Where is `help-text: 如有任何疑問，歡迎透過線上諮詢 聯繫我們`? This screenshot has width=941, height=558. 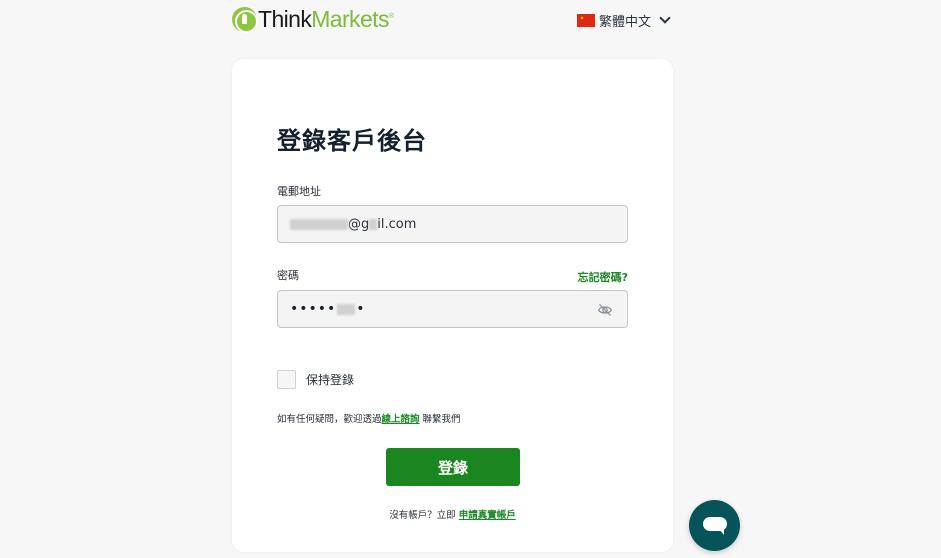
help-text: 如有任何疑問，歡迎透過線上諮詢 聯繫我們 is located at coordinates (369, 418).